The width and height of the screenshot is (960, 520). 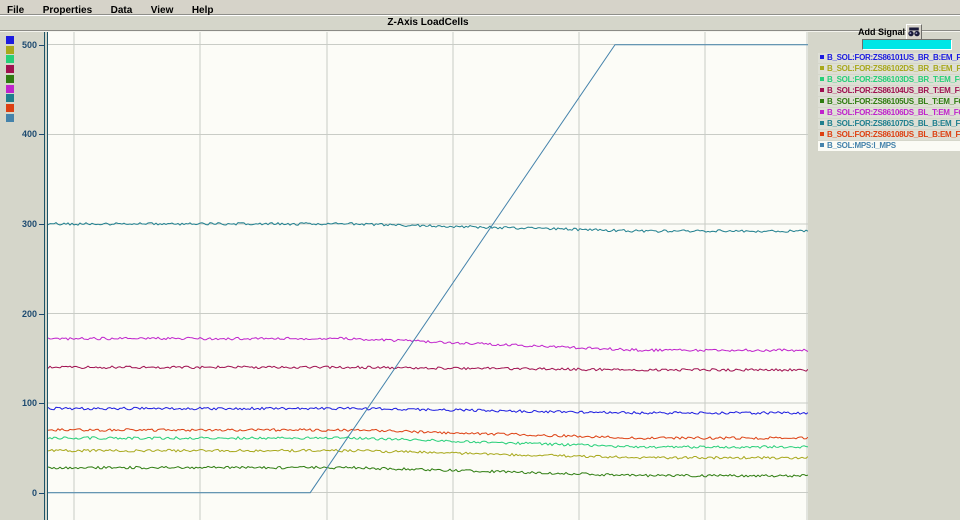 What do you see at coordinates (893, 101) in the screenshot?
I see `legend-label: B_SOL:FOR:ZS86105US_BL_T:EM_FORCE` at bounding box center [893, 101].